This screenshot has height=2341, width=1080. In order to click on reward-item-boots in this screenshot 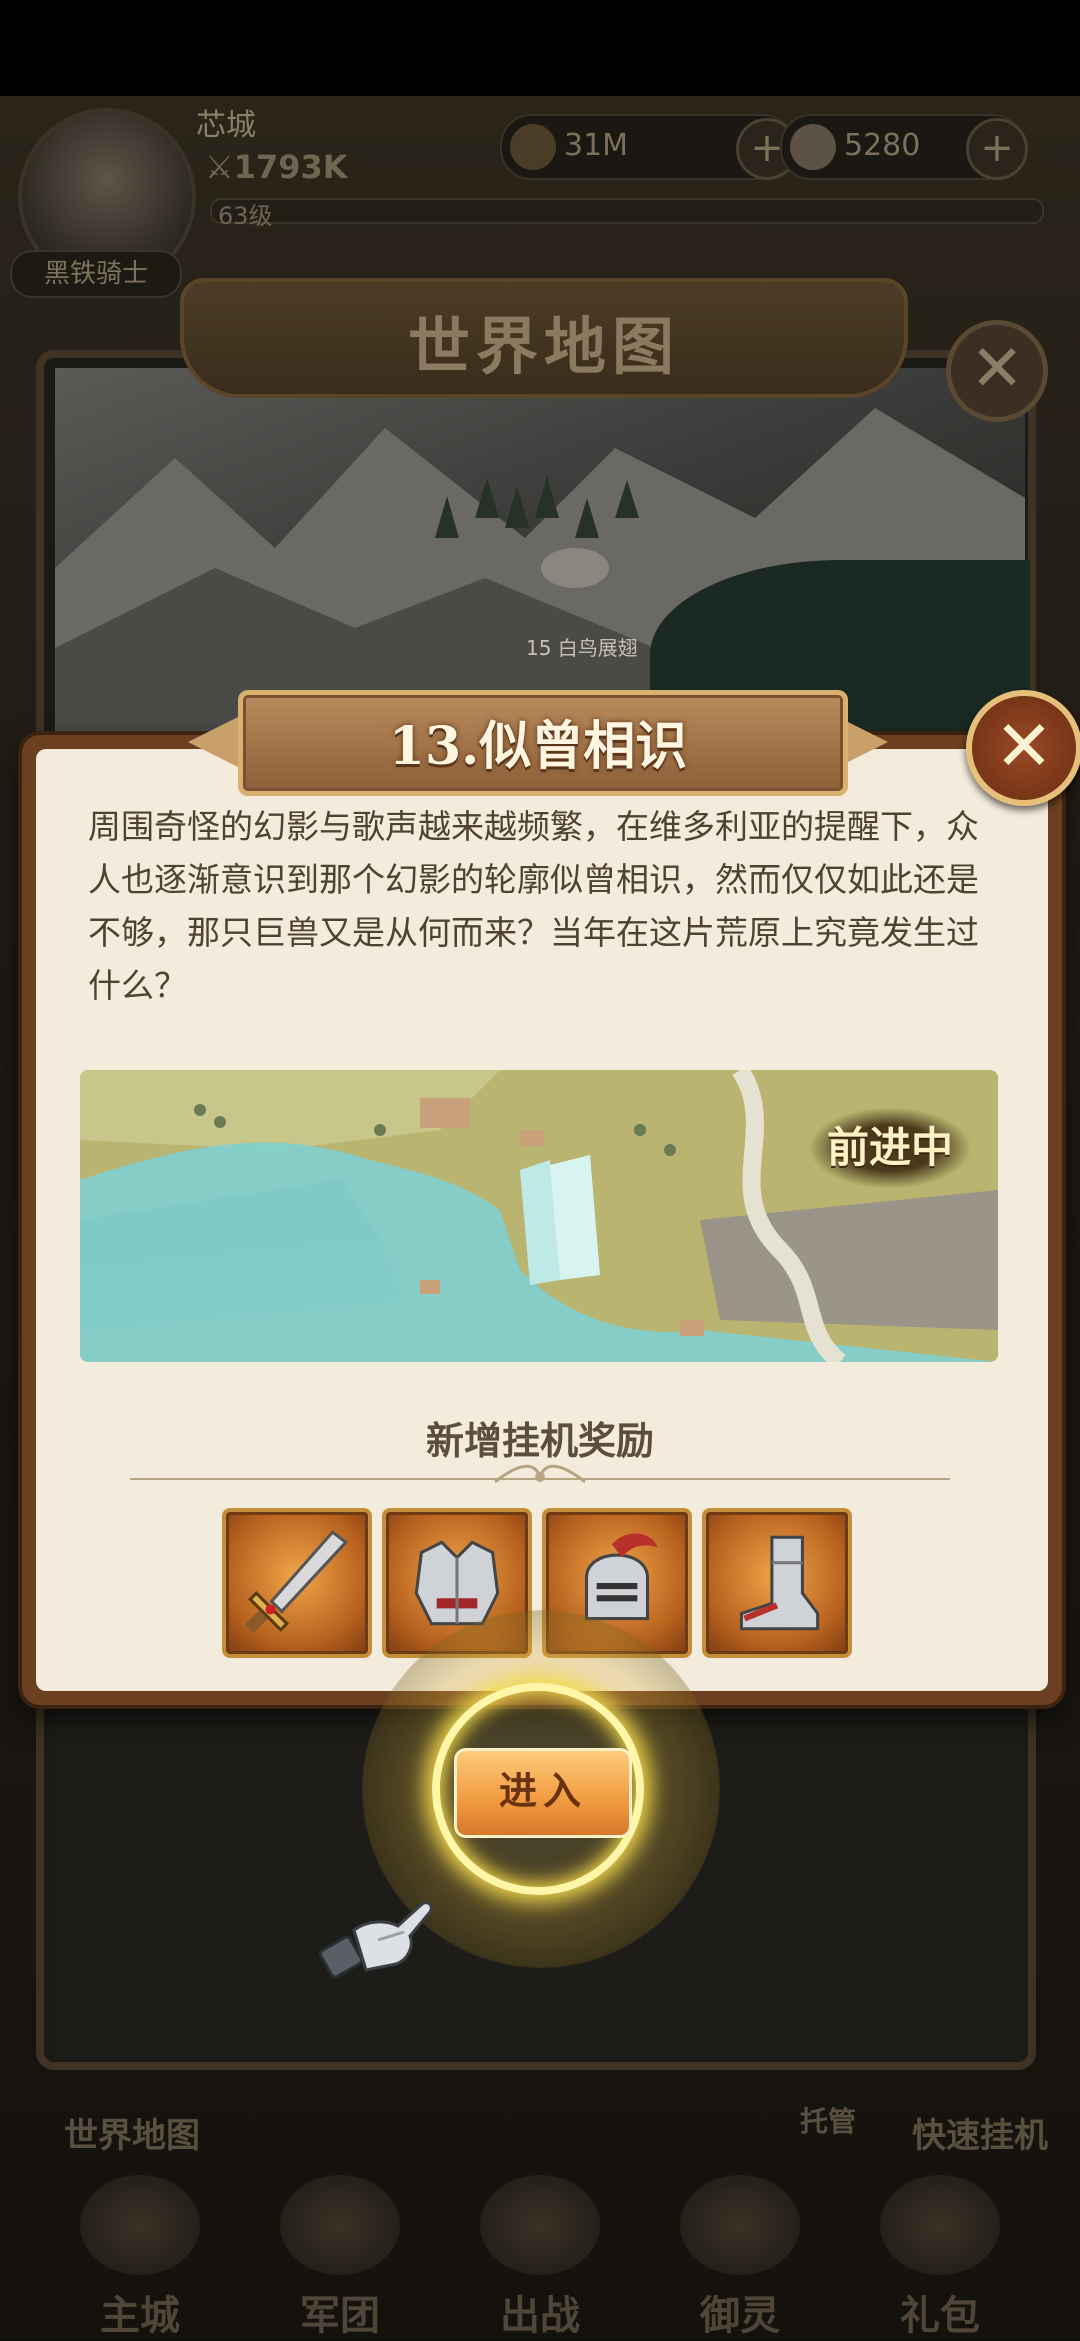, I will do `click(777, 1583)`.